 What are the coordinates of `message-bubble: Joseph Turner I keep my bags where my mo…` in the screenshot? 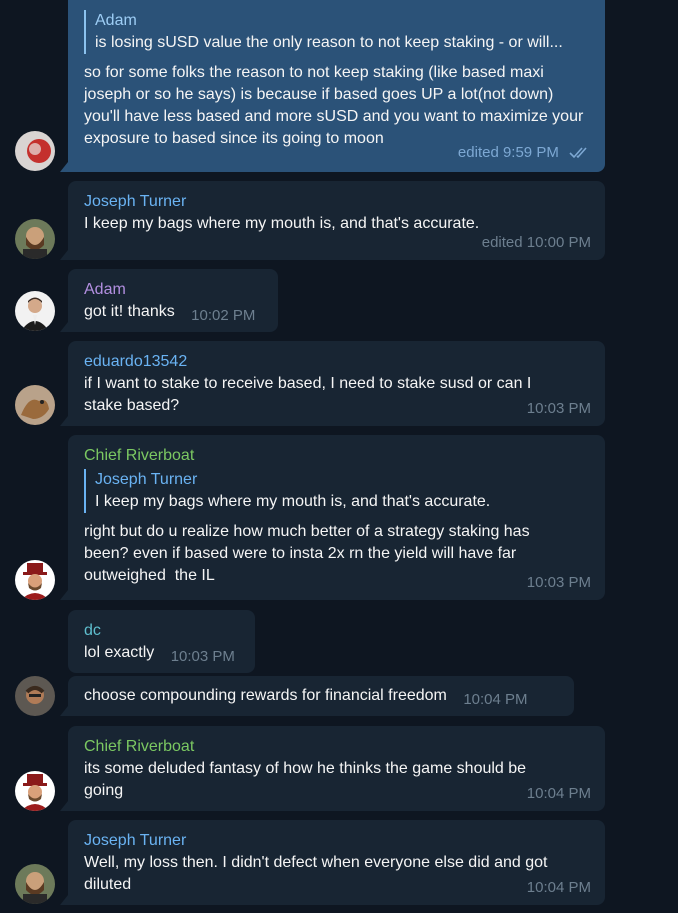 It's located at (332, 220).